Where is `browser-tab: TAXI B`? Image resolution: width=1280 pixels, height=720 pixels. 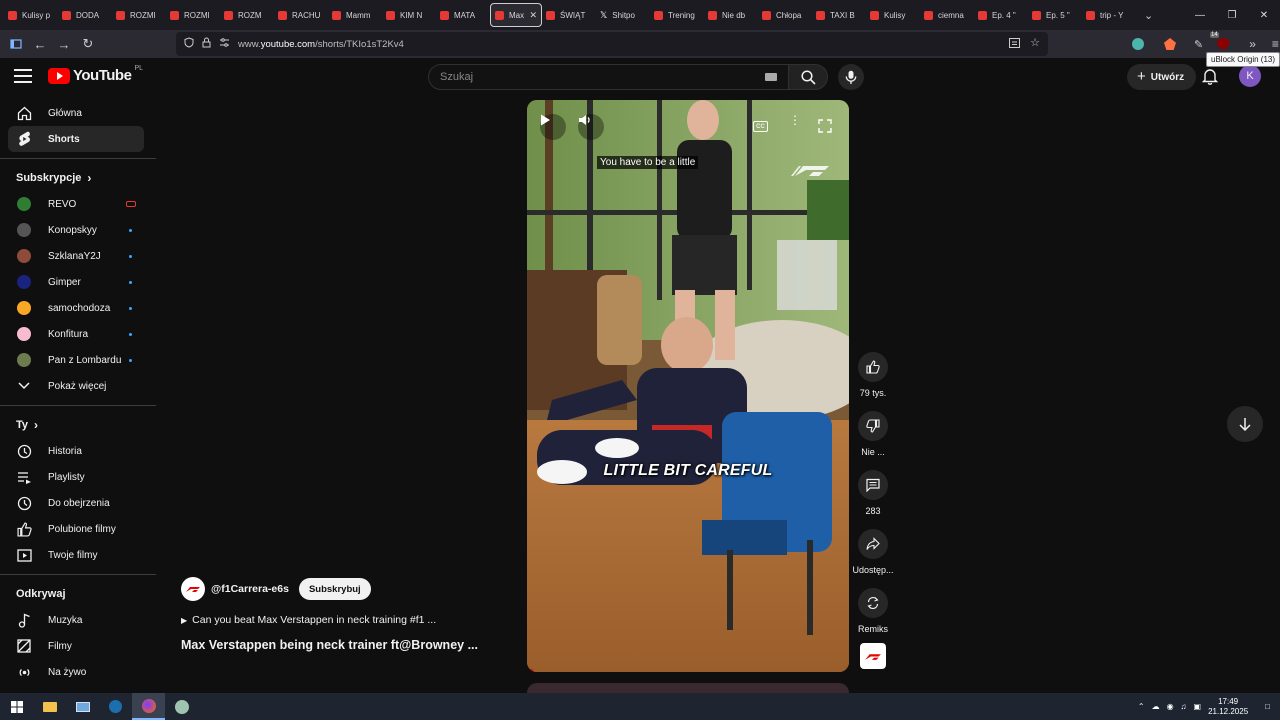
browser-tab: TAXI B is located at coordinates (839, 15).